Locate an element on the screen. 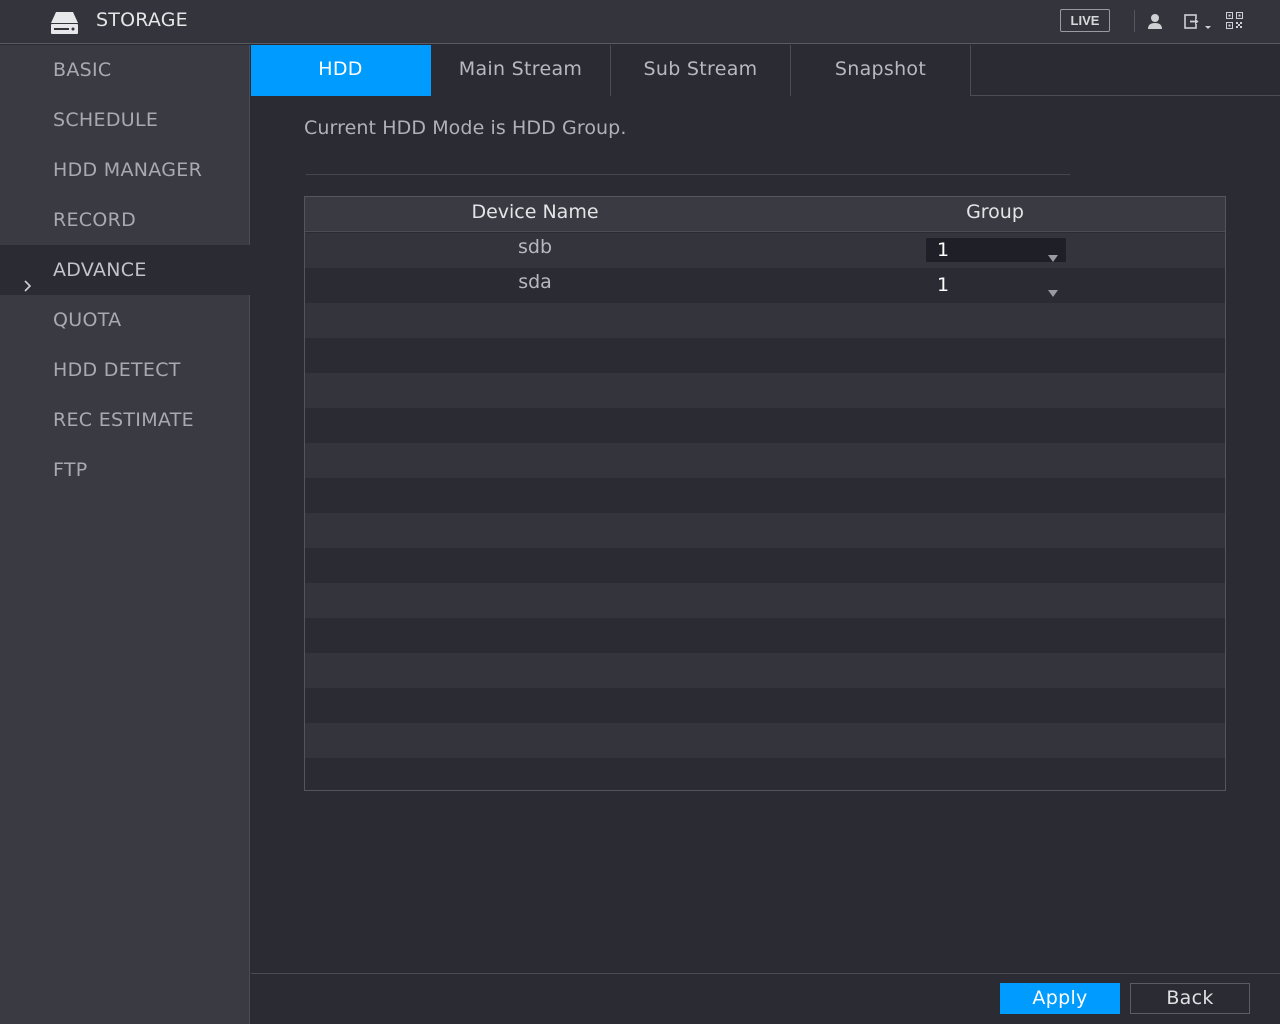 The image size is (1280, 1024). tab-snapshot: Snapshot is located at coordinates (881, 70).